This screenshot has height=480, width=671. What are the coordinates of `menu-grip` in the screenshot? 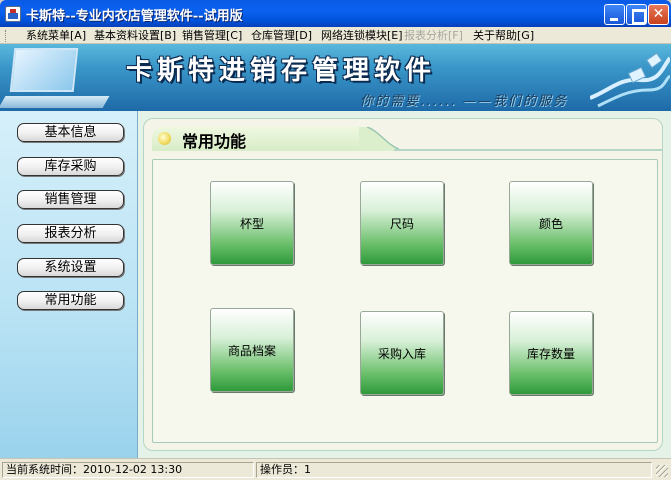 It's located at (6, 36).